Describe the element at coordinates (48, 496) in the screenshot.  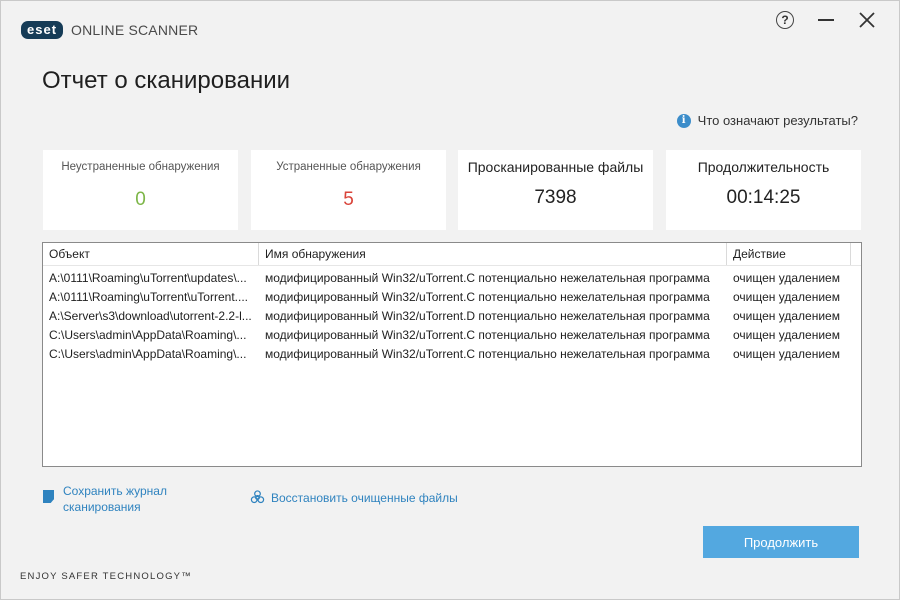
I see `save-log-icon` at that location.